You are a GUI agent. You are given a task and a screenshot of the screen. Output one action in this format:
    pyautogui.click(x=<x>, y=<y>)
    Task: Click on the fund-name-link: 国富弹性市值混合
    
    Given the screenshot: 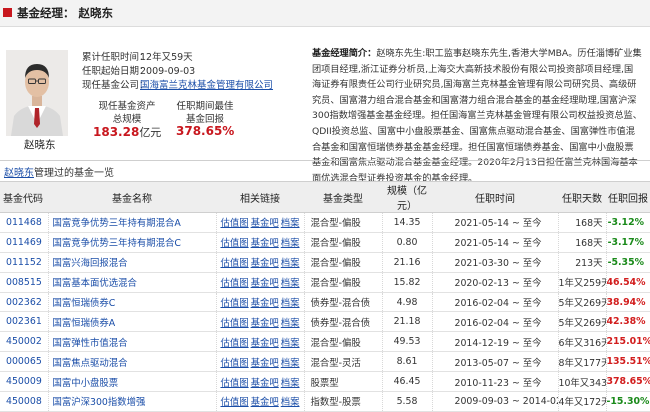 What is the action you would take?
    pyautogui.click(x=131, y=342)
    